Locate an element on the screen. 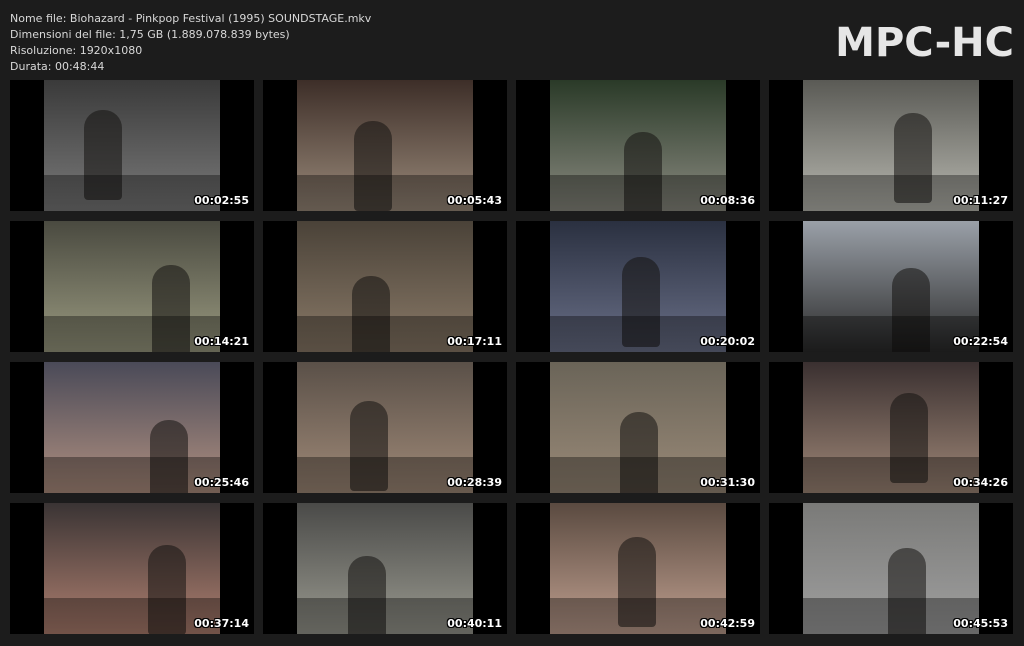 The image size is (1024, 646). thumbnail-timestamp: 00:11:27 is located at coordinates (980, 200).